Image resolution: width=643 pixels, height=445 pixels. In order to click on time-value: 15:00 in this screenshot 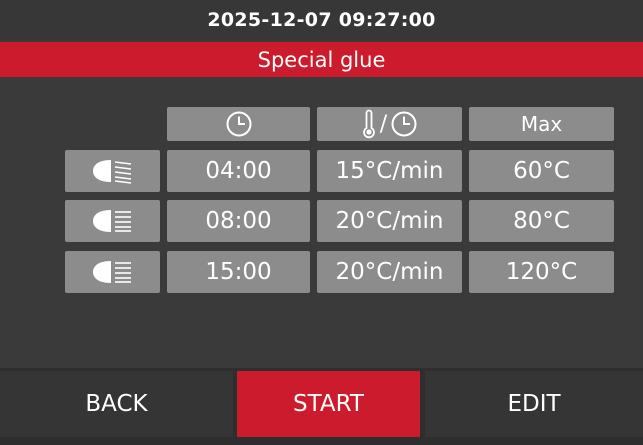, I will do `click(238, 272)`.